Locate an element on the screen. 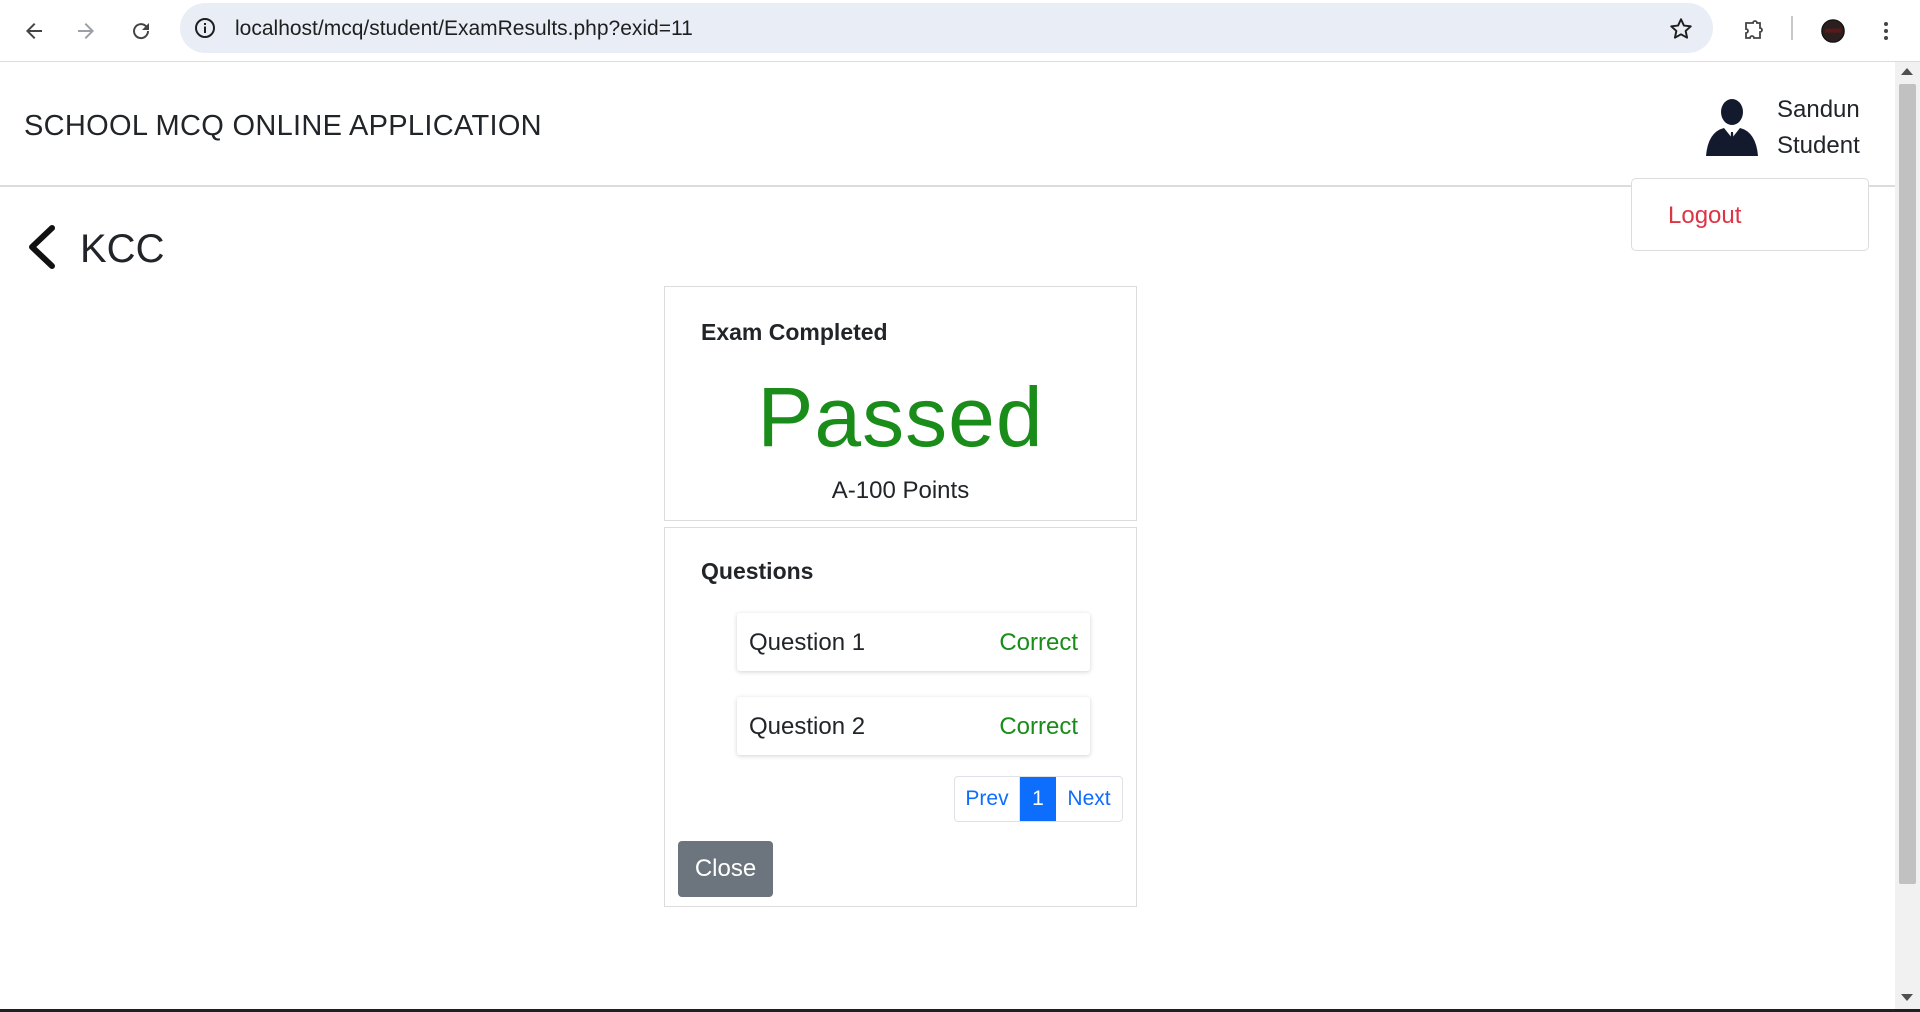 The width and height of the screenshot is (1920, 1012). back-arrow-icon is located at coordinates (34, 31).